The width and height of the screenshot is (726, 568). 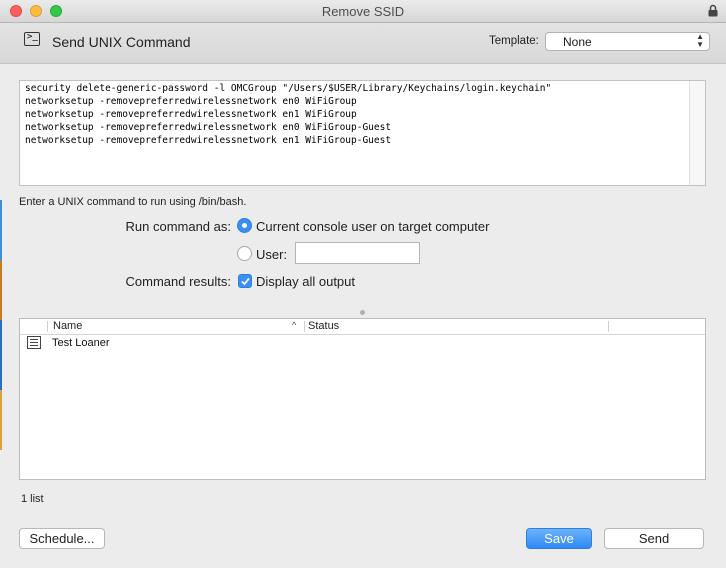 What do you see at coordinates (357, 253) in the screenshot?
I see `user-input` at bounding box center [357, 253].